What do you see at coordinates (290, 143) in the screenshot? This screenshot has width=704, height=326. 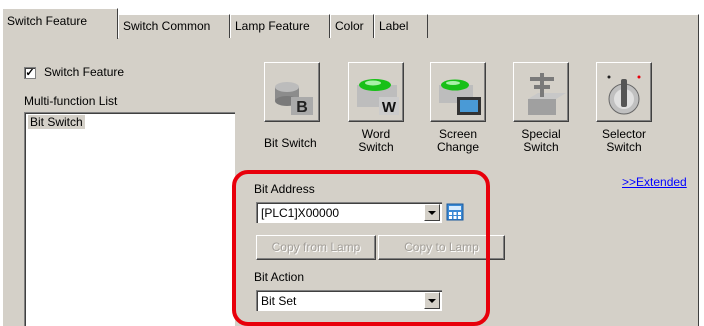 I see `bit-switch-caption: Bit Switch` at bounding box center [290, 143].